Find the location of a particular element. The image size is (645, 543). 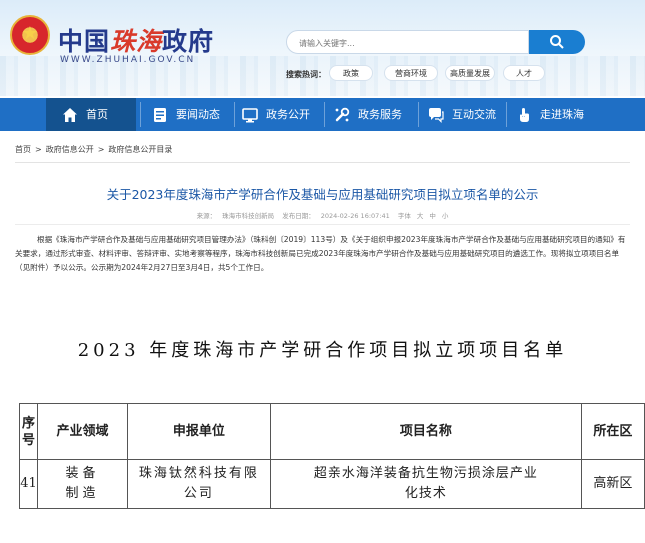

open-government-icon is located at coordinates (250, 115).